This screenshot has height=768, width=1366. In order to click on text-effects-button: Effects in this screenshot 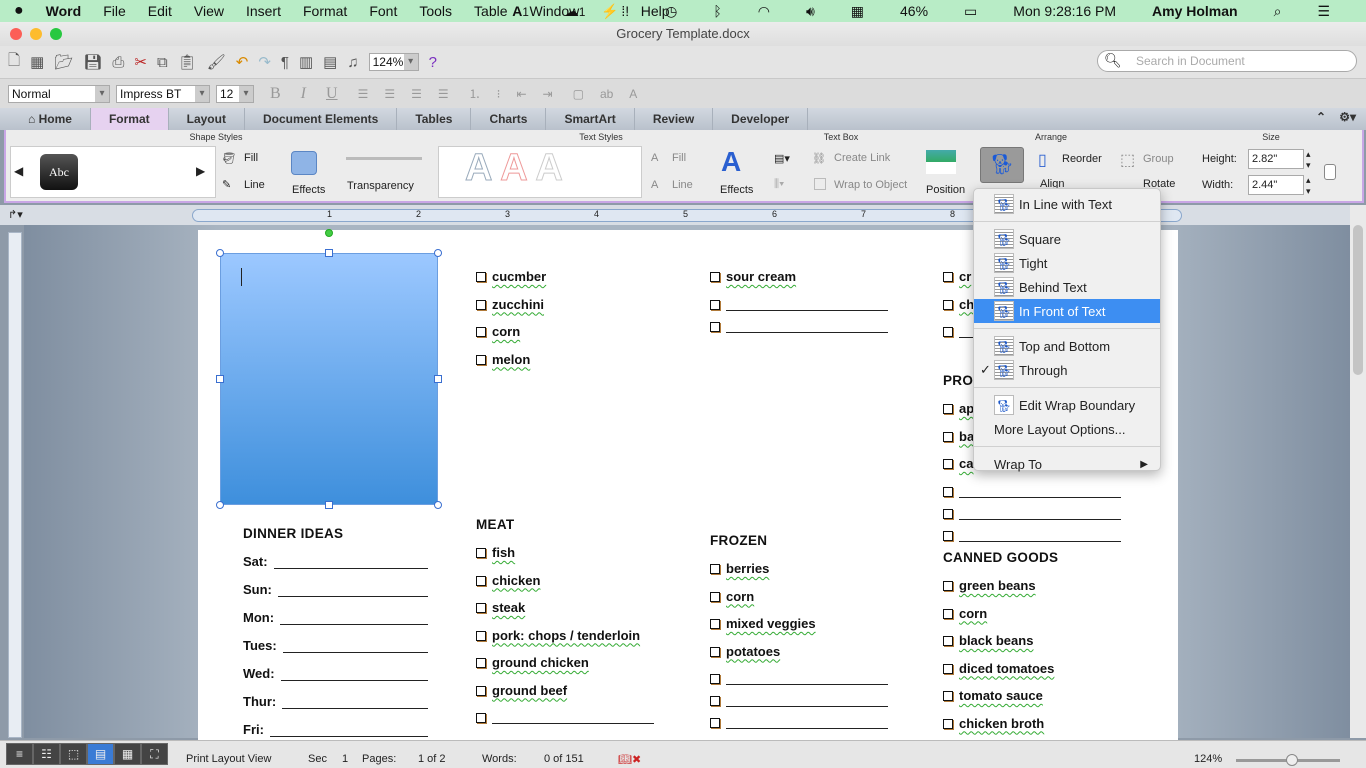, I will do `click(736, 190)`.